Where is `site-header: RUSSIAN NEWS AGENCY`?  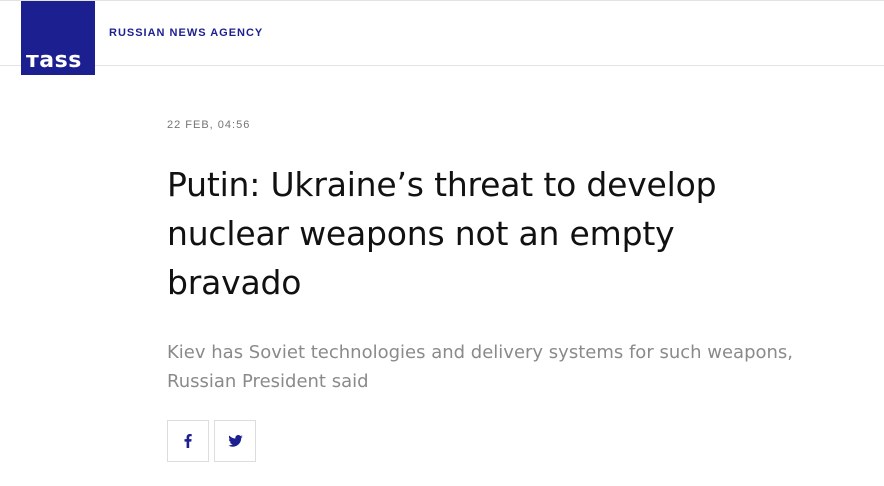
site-header: RUSSIAN NEWS AGENCY is located at coordinates (442, 33).